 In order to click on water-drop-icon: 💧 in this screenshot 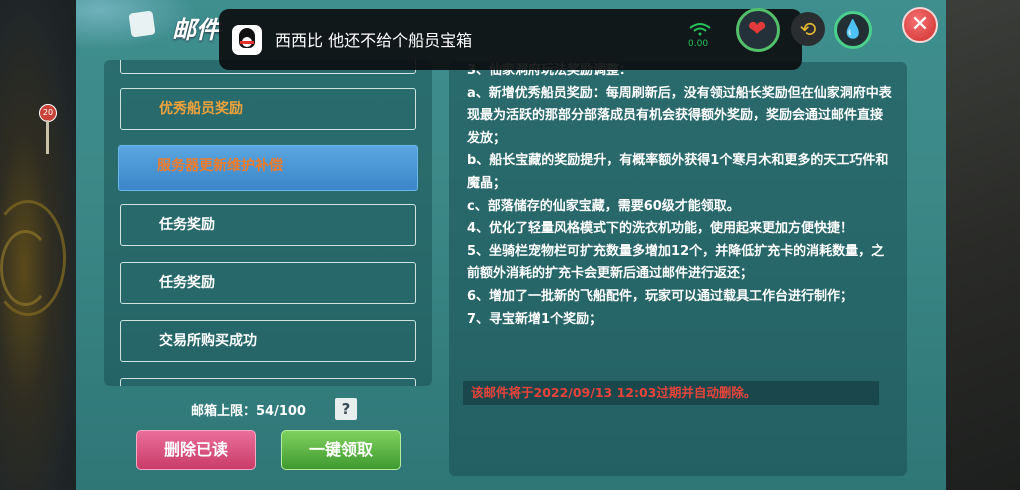, I will do `click(853, 30)`.